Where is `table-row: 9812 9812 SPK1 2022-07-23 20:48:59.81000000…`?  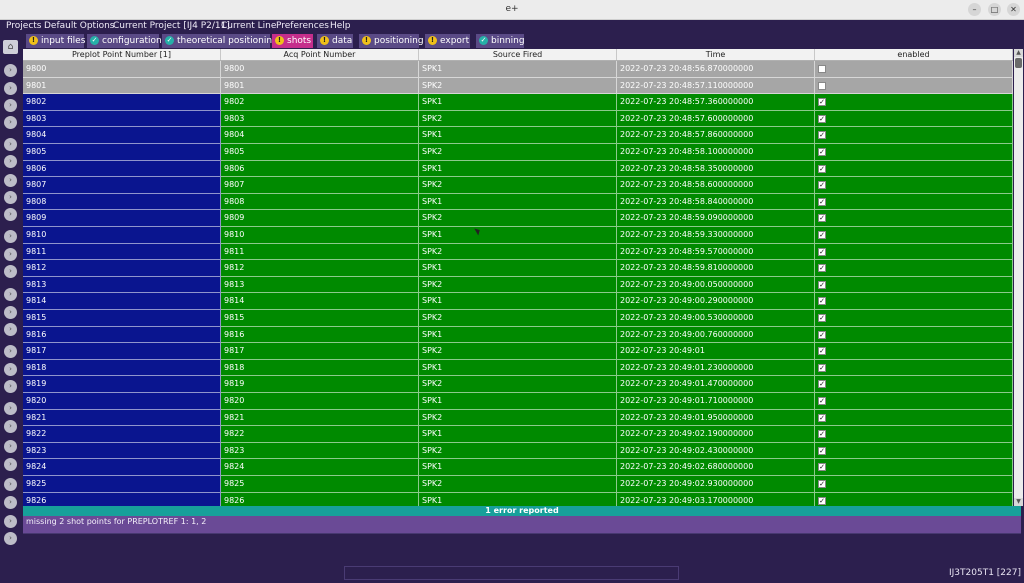
table-row: 9812 9812 SPK1 2022-07-23 20:48:59.81000000… is located at coordinates (518, 268).